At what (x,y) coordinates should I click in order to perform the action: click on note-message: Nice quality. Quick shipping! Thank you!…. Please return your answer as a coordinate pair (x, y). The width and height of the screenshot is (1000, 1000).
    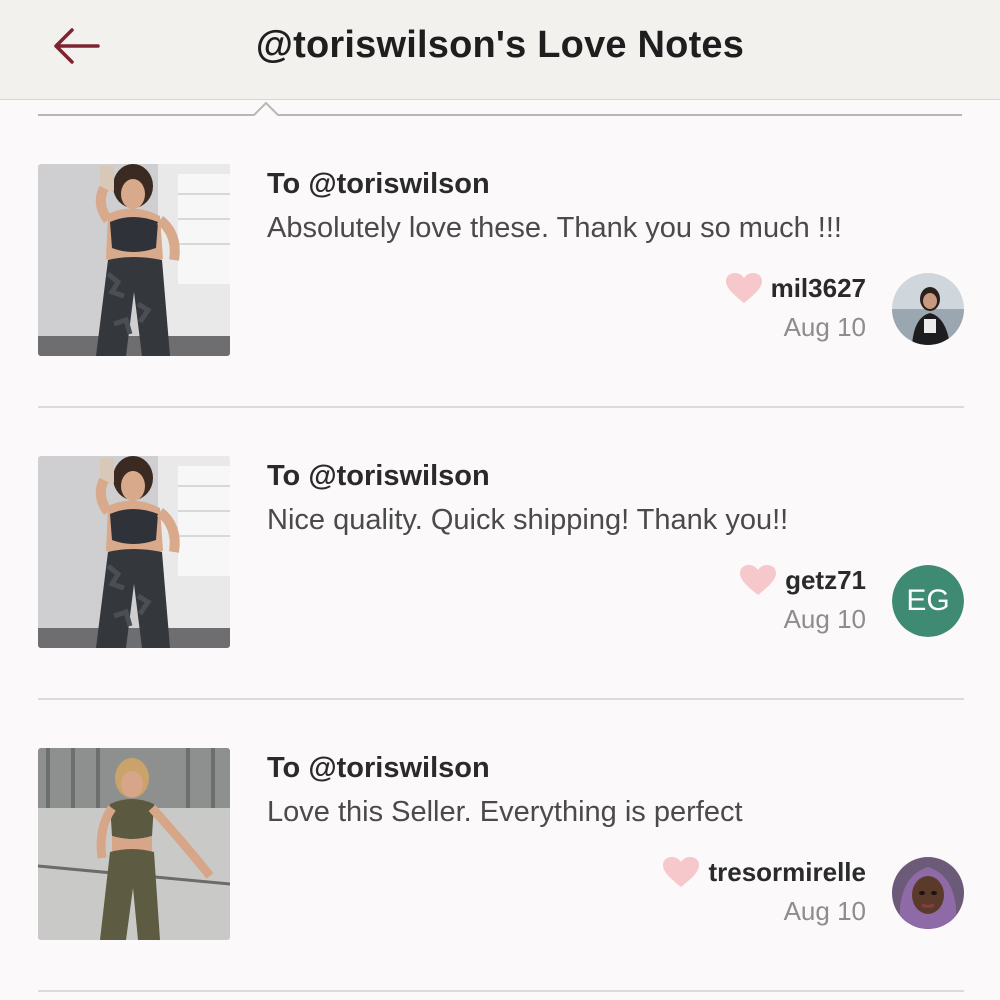
    Looking at the image, I should click on (528, 520).